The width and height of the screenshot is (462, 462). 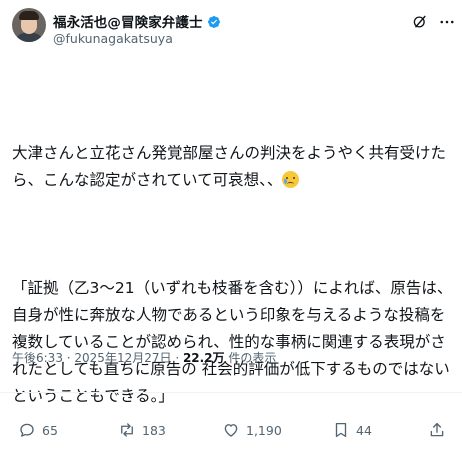 I want to click on bookmark-count: 44, so click(x=364, y=430).